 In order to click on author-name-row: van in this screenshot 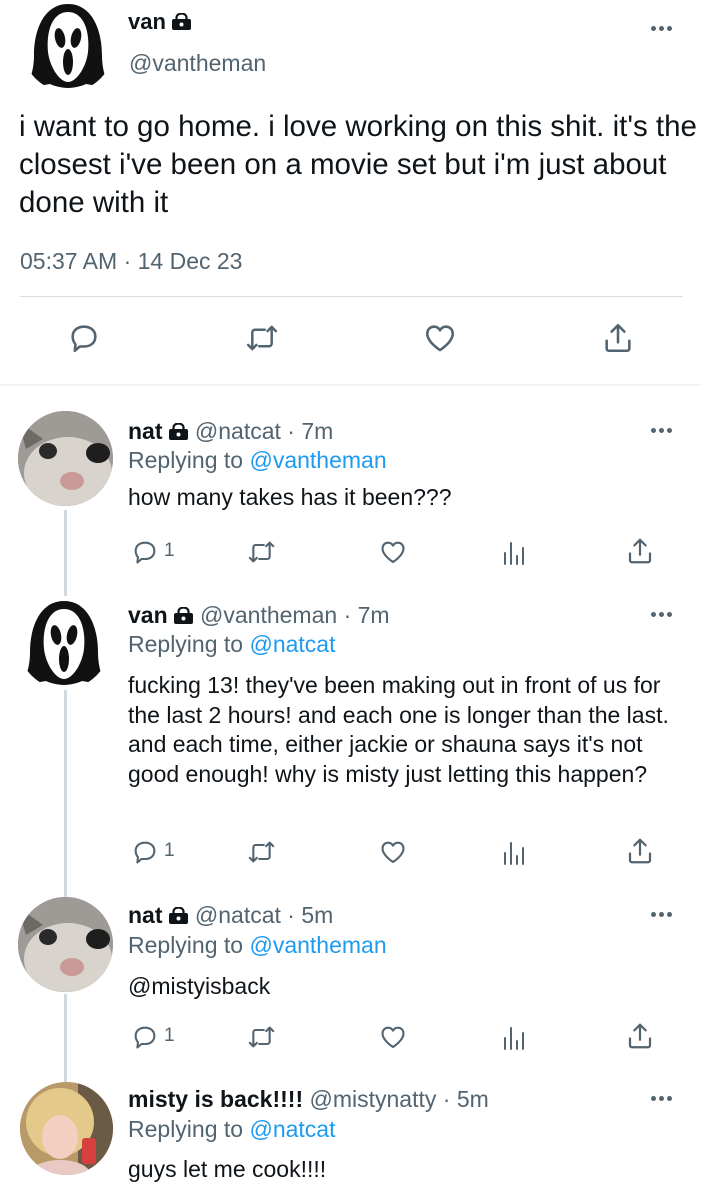, I will do `click(160, 22)`.